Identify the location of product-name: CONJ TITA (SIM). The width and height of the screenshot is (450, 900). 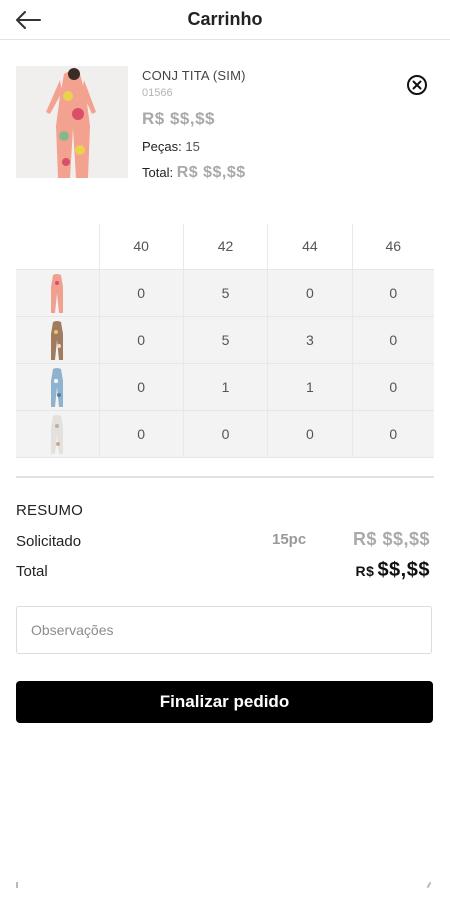
(194, 75).